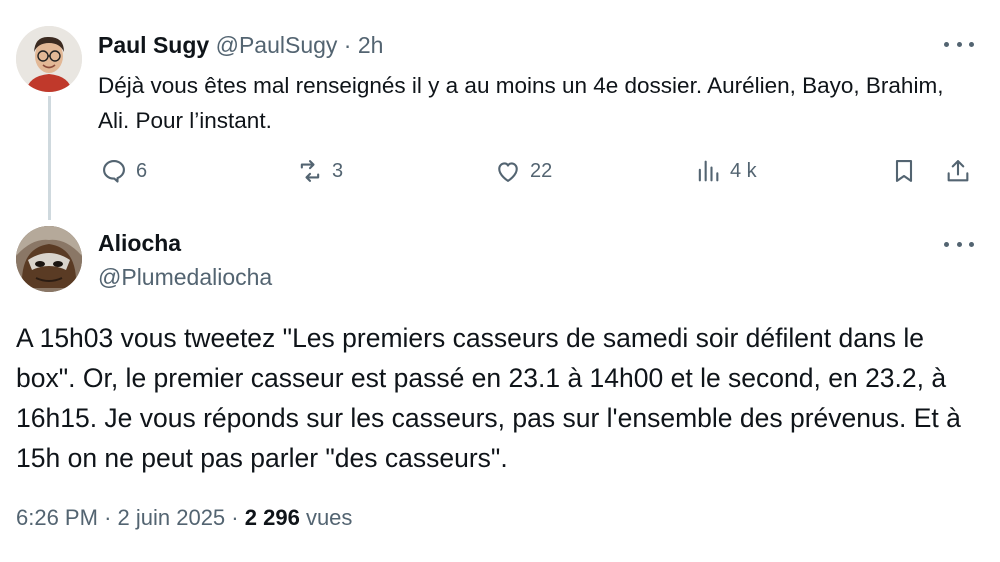  I want to click on bookmark-button, so click(904, 171).